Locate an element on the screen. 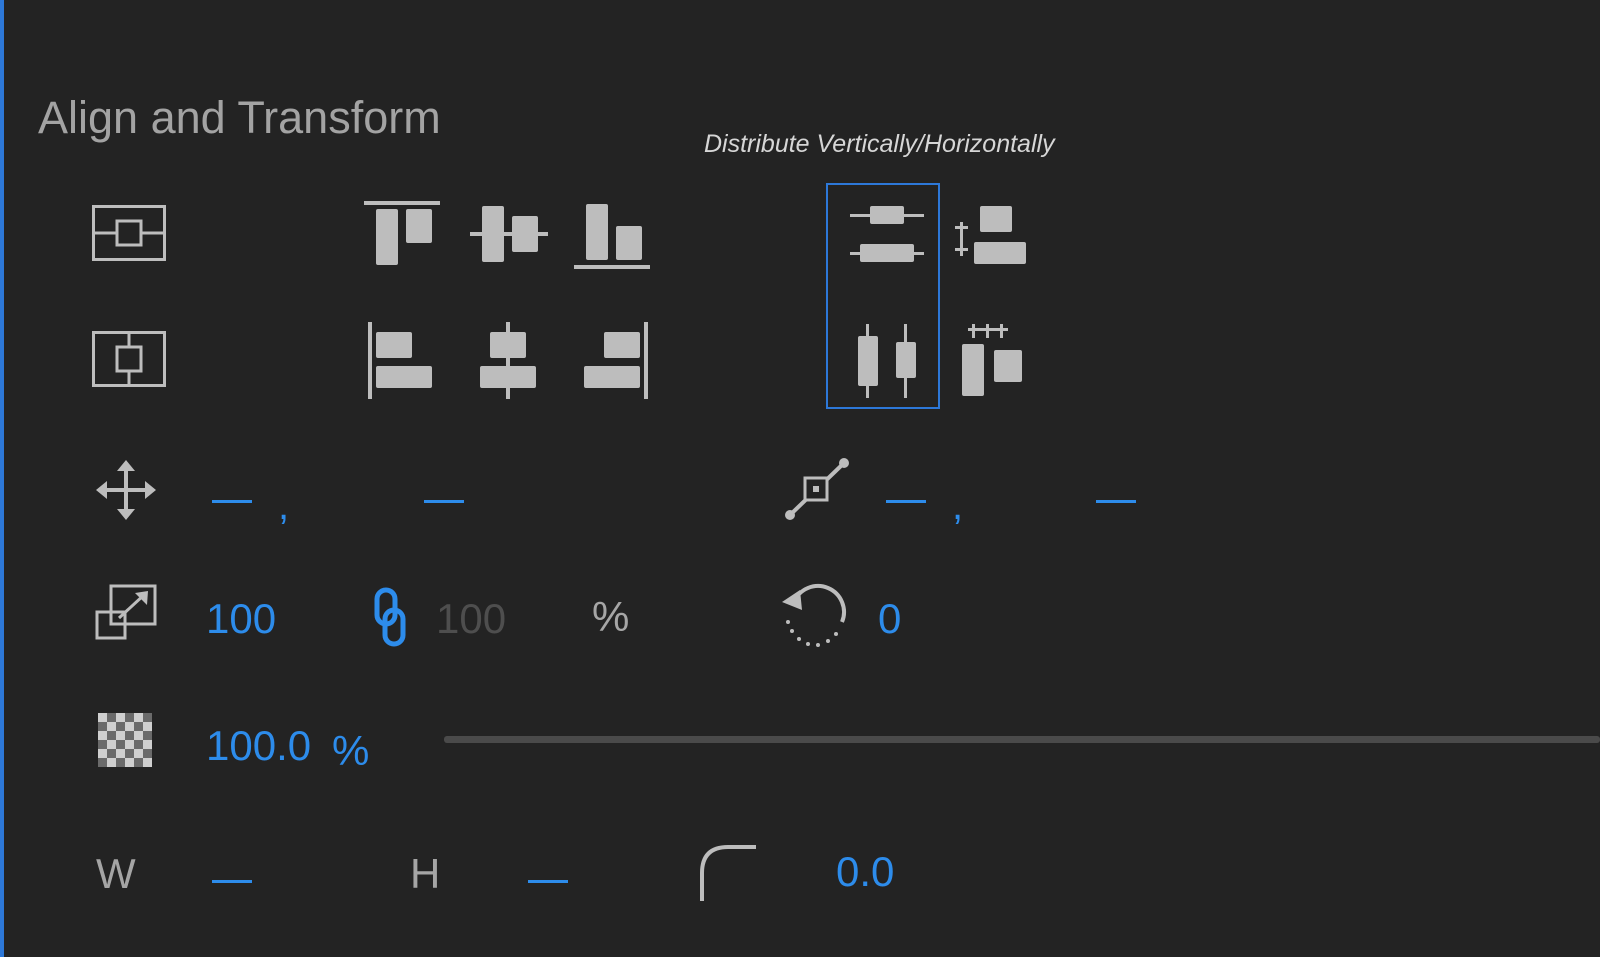 The width and height of the screenshot is (1600, 957). width-input is located at coordinates (232, 881).